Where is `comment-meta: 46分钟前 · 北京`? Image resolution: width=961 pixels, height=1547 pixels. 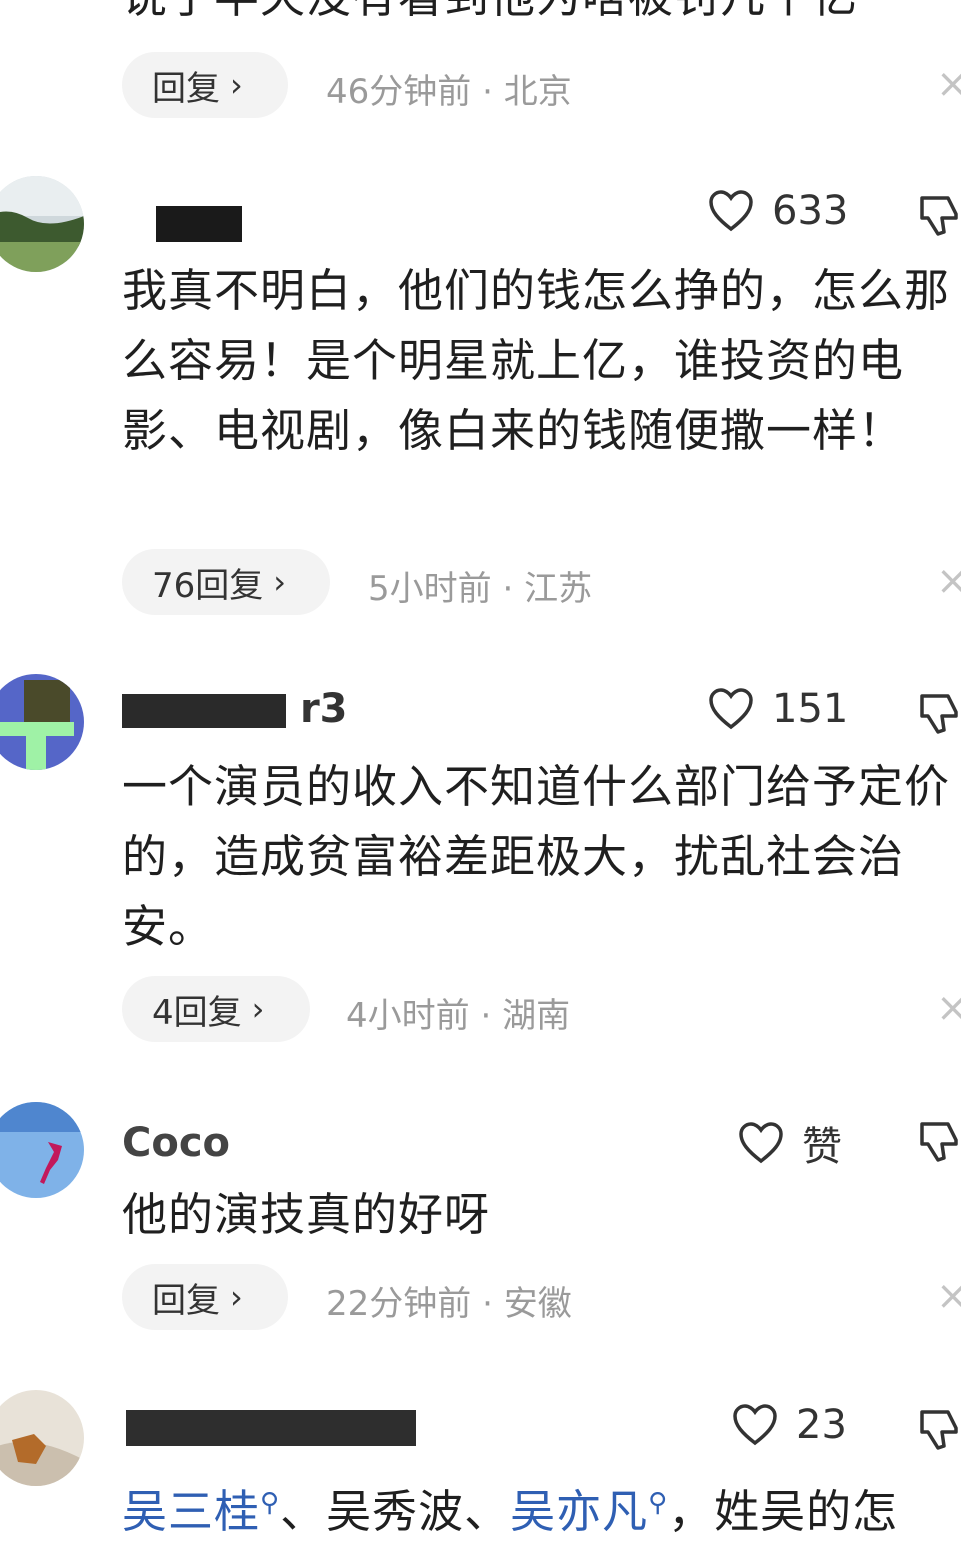
comment-meta: 46分钟前 · 北京 is located at coordinates (449, 88).